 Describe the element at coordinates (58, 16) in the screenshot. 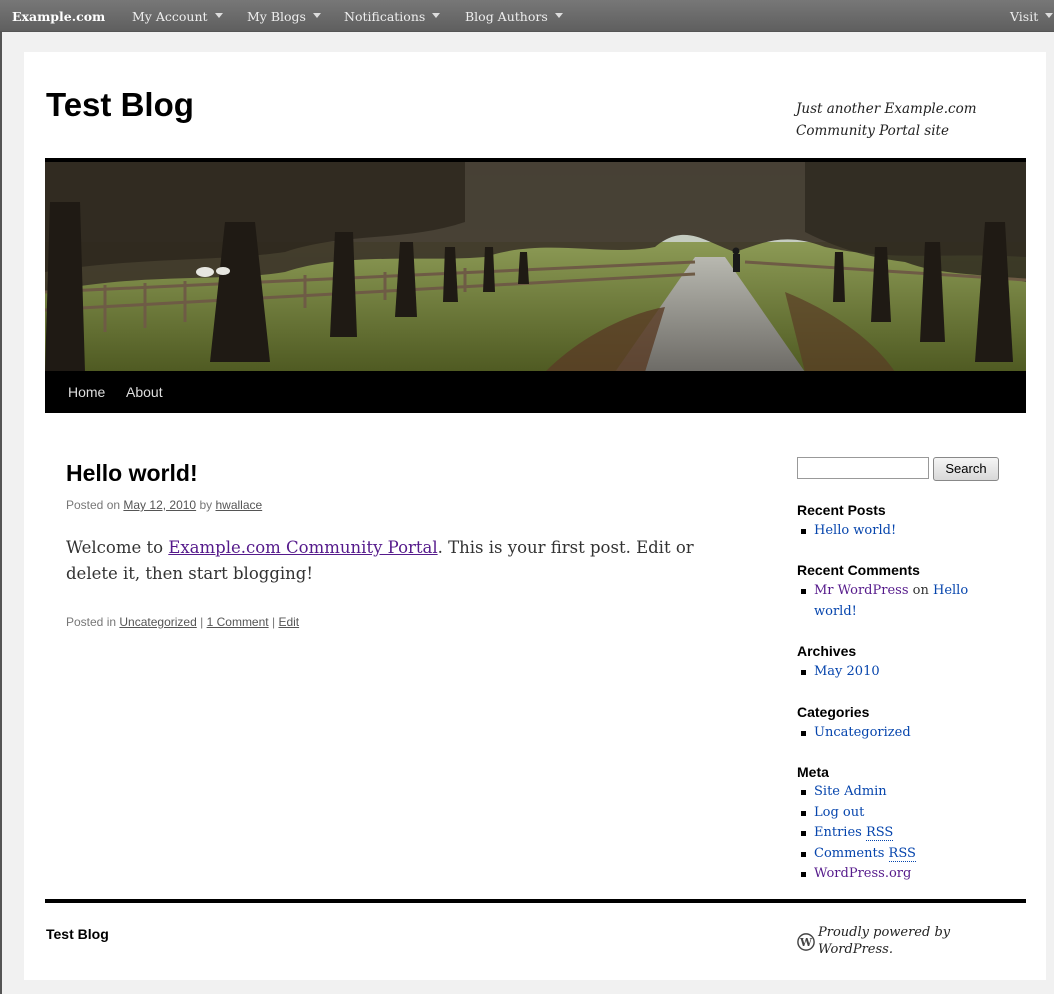

I see `adminbar-site-link: Example.com` at that location.